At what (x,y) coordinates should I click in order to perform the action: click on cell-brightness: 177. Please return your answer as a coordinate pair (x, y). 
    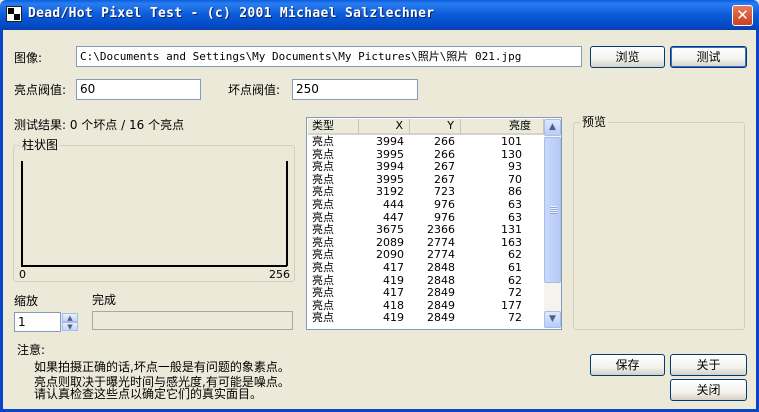
    Looking at the image, I should click on (511, 305).